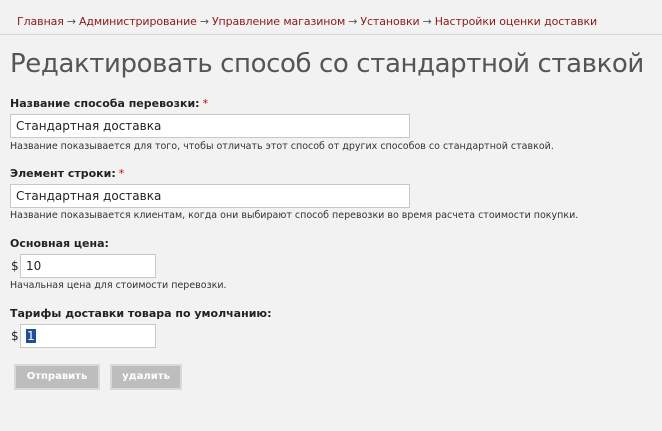 The height and width of the screenshot is (431, 662). What do you see at coordinates (389, 21) in the screenshot?
I see `breadcrumb-settings-link: Установки` at bounding box center [389, 21].